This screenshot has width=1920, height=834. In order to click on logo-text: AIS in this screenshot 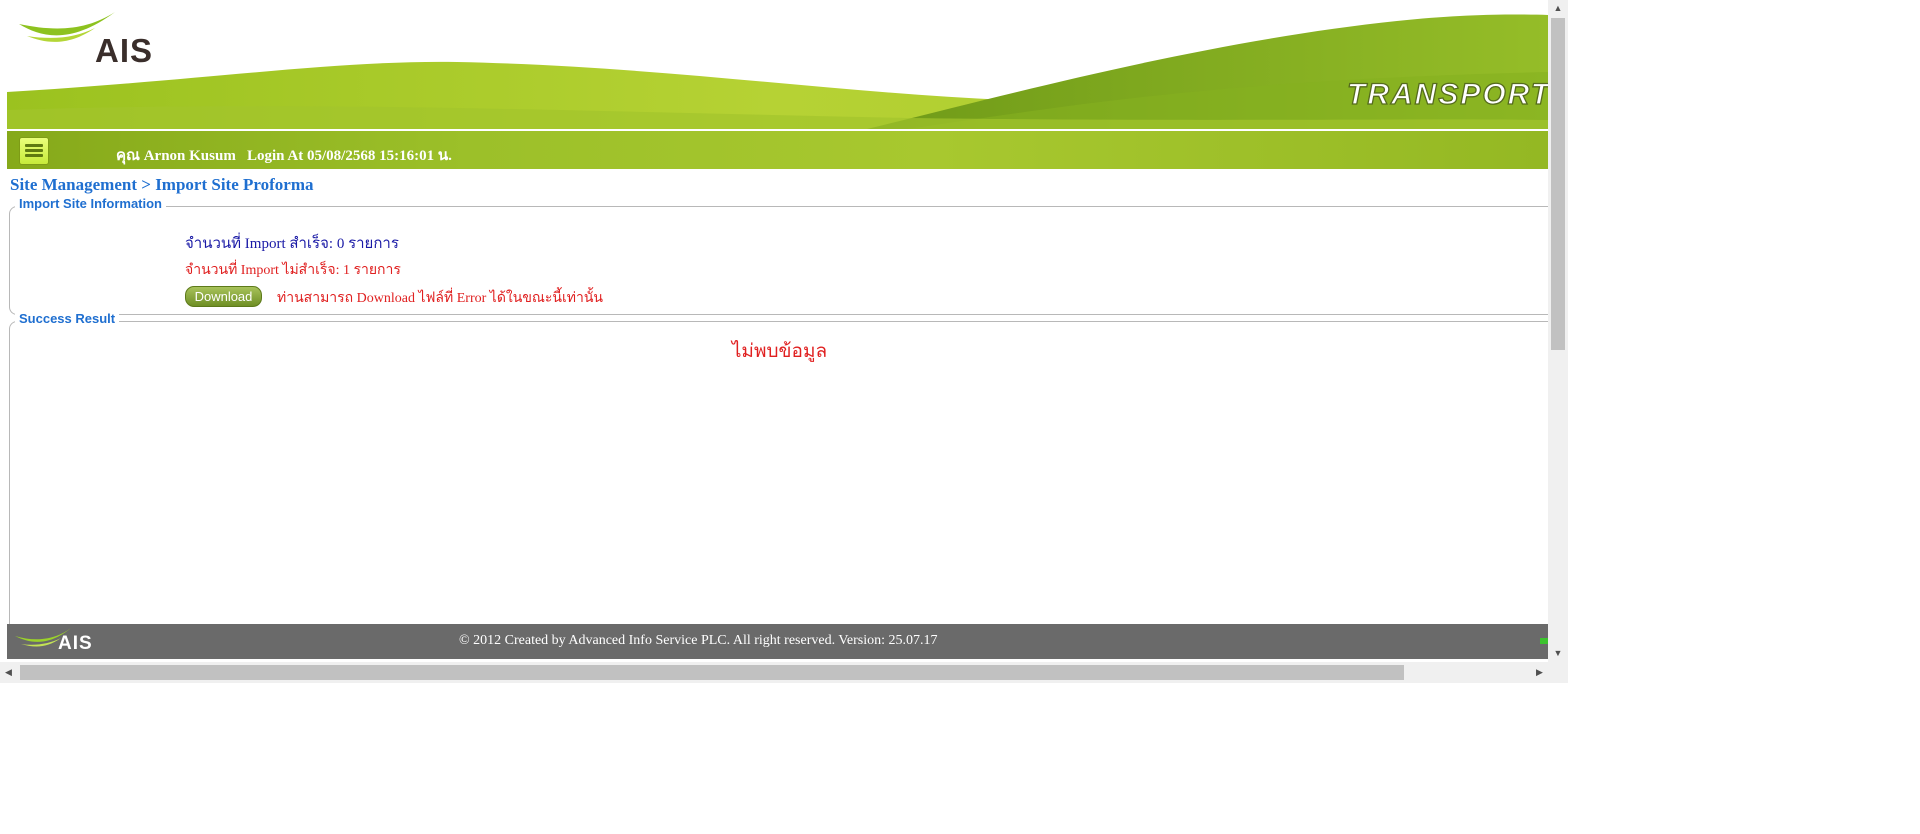, I will do `click(124, 50)`.